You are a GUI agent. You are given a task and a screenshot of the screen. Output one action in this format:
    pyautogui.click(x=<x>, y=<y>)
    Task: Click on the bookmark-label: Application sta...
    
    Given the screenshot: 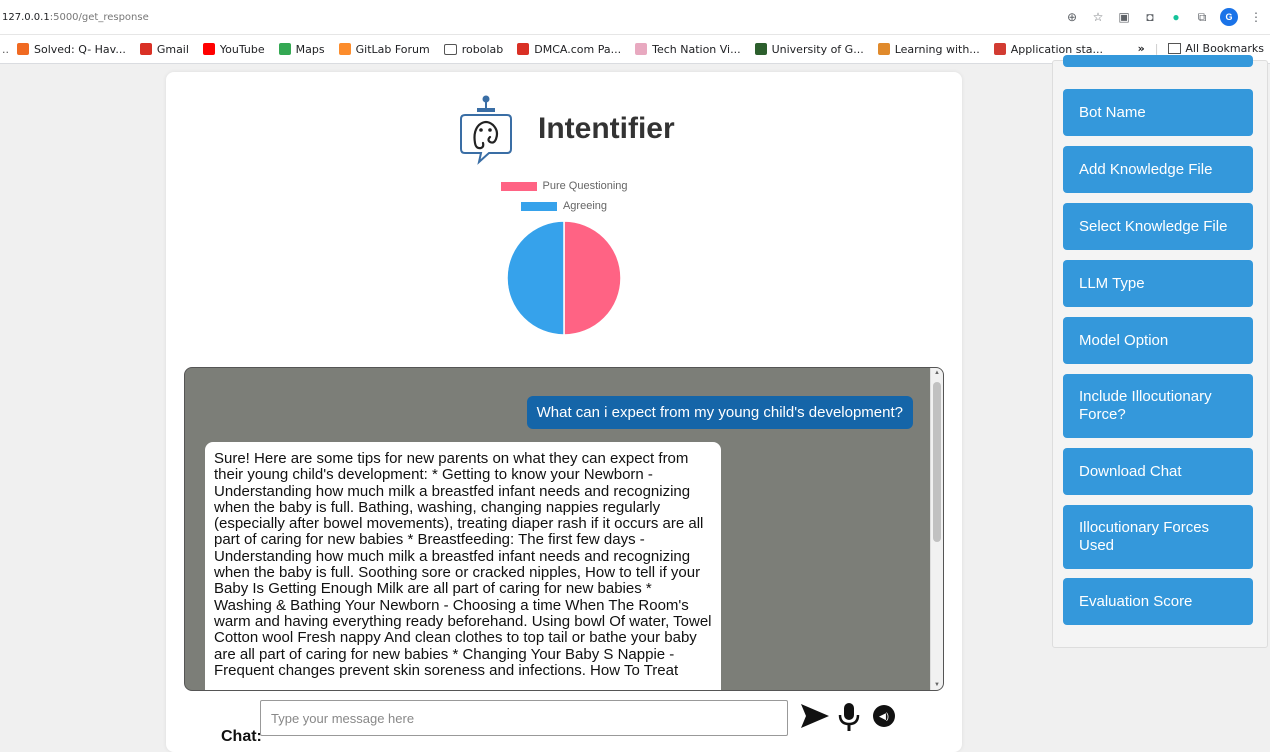 What is the action you would take?
    pyautogui.click(x=1057, y=49)
    